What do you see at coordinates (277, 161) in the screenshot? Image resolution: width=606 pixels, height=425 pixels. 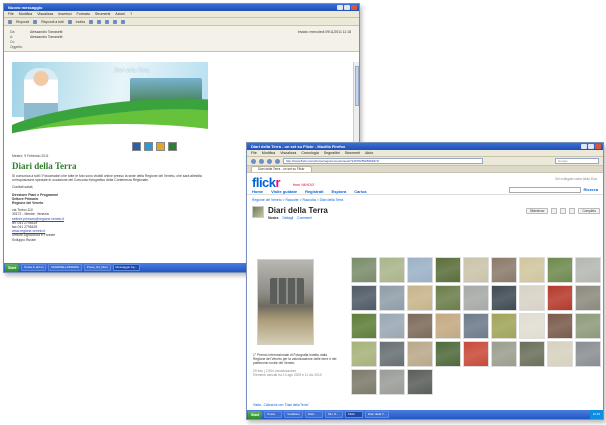 I see `home-icon` at bounding box center [277, 161].